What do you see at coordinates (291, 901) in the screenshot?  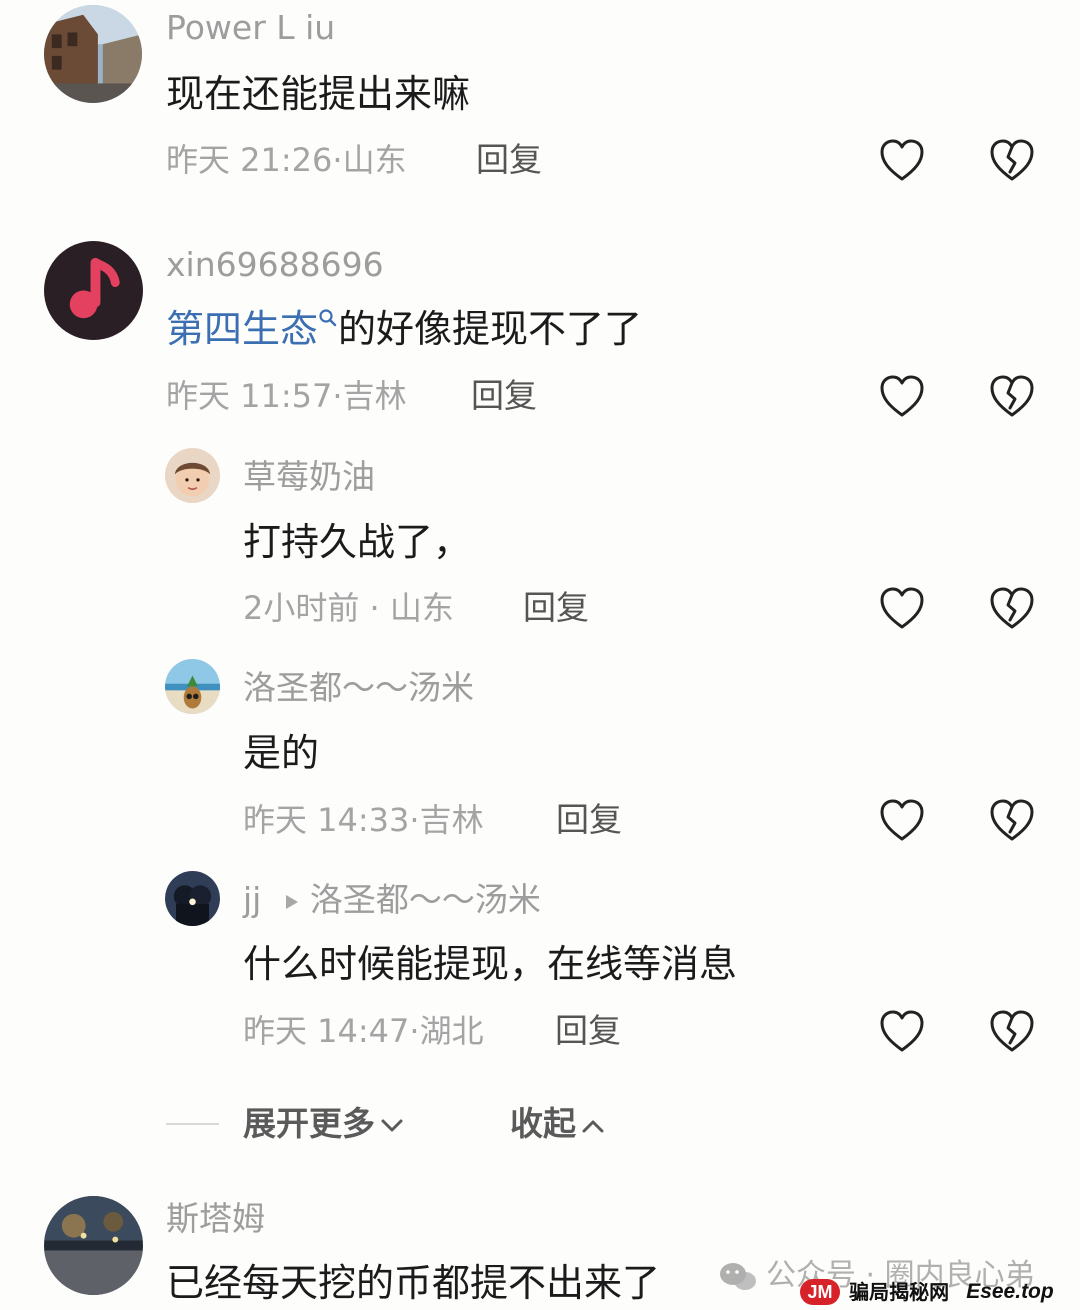 I see `triangle-right-icon` at bounding box center [291, 901].